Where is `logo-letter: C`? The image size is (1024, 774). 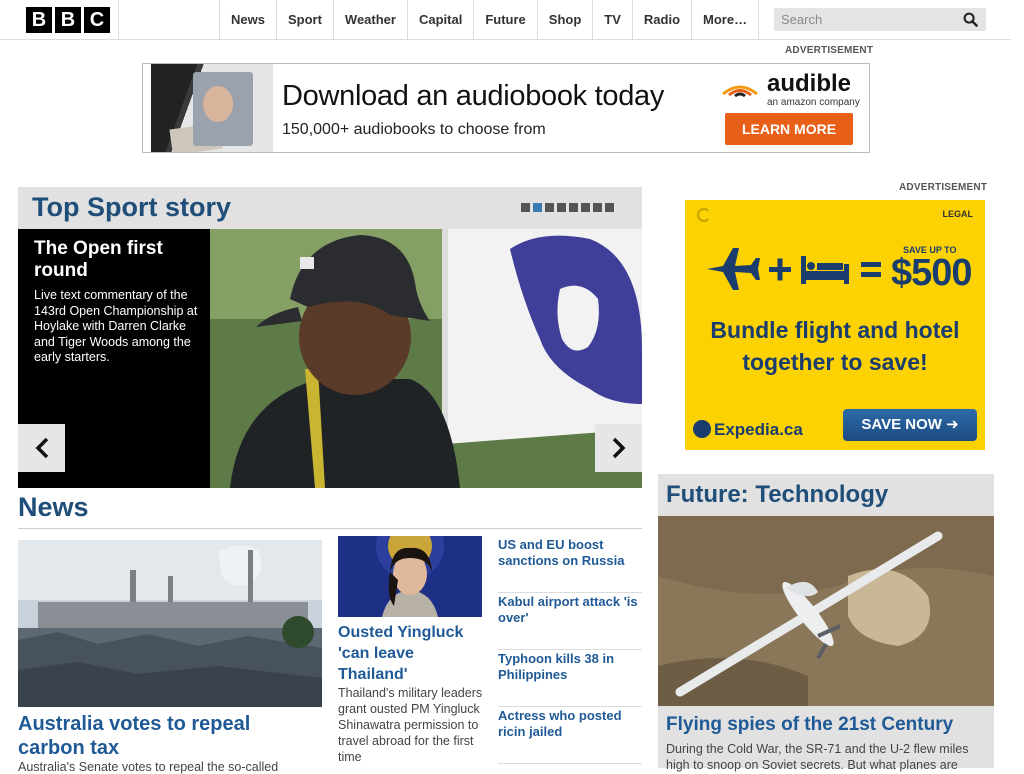 logo-letter: C is located at coordinates (97, 20).